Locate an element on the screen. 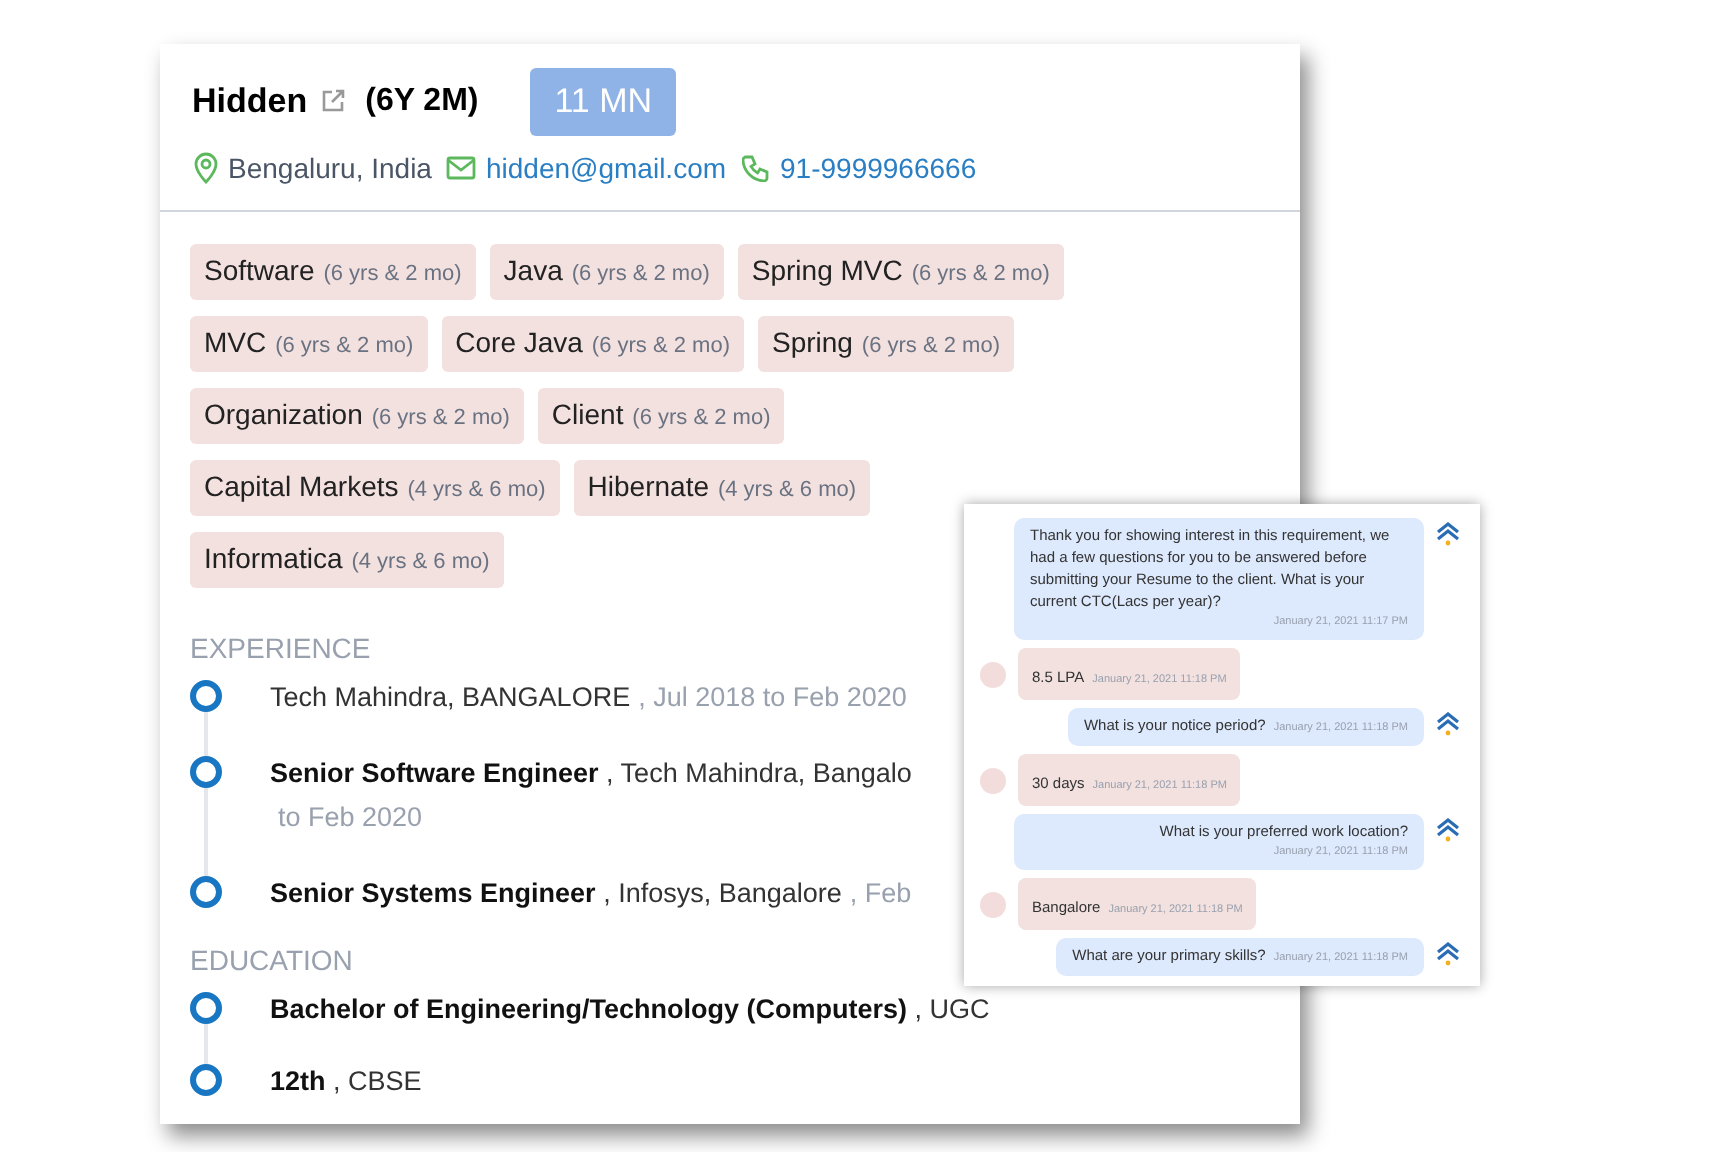  skill-tag: Client (6 yrs & 2 mo) is located at coordinates (661, 415).